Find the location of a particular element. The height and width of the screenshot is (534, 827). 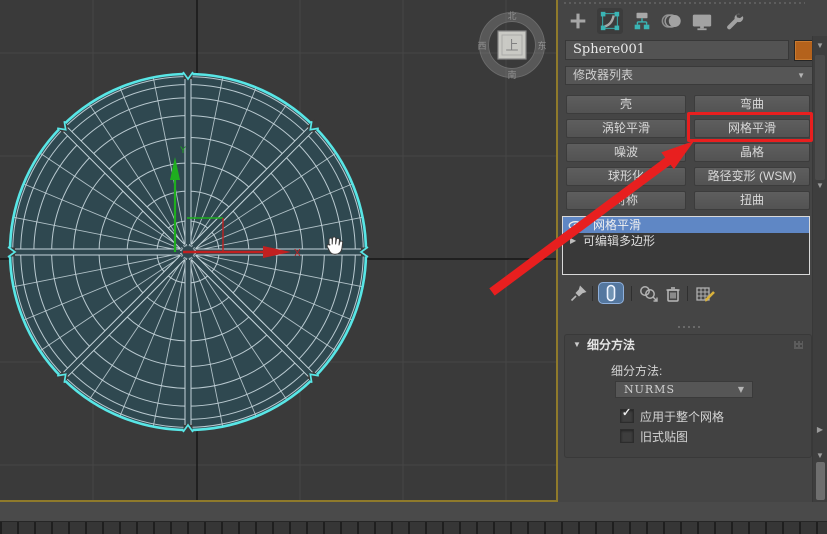

tab-display is located at coordinates (702, 21).